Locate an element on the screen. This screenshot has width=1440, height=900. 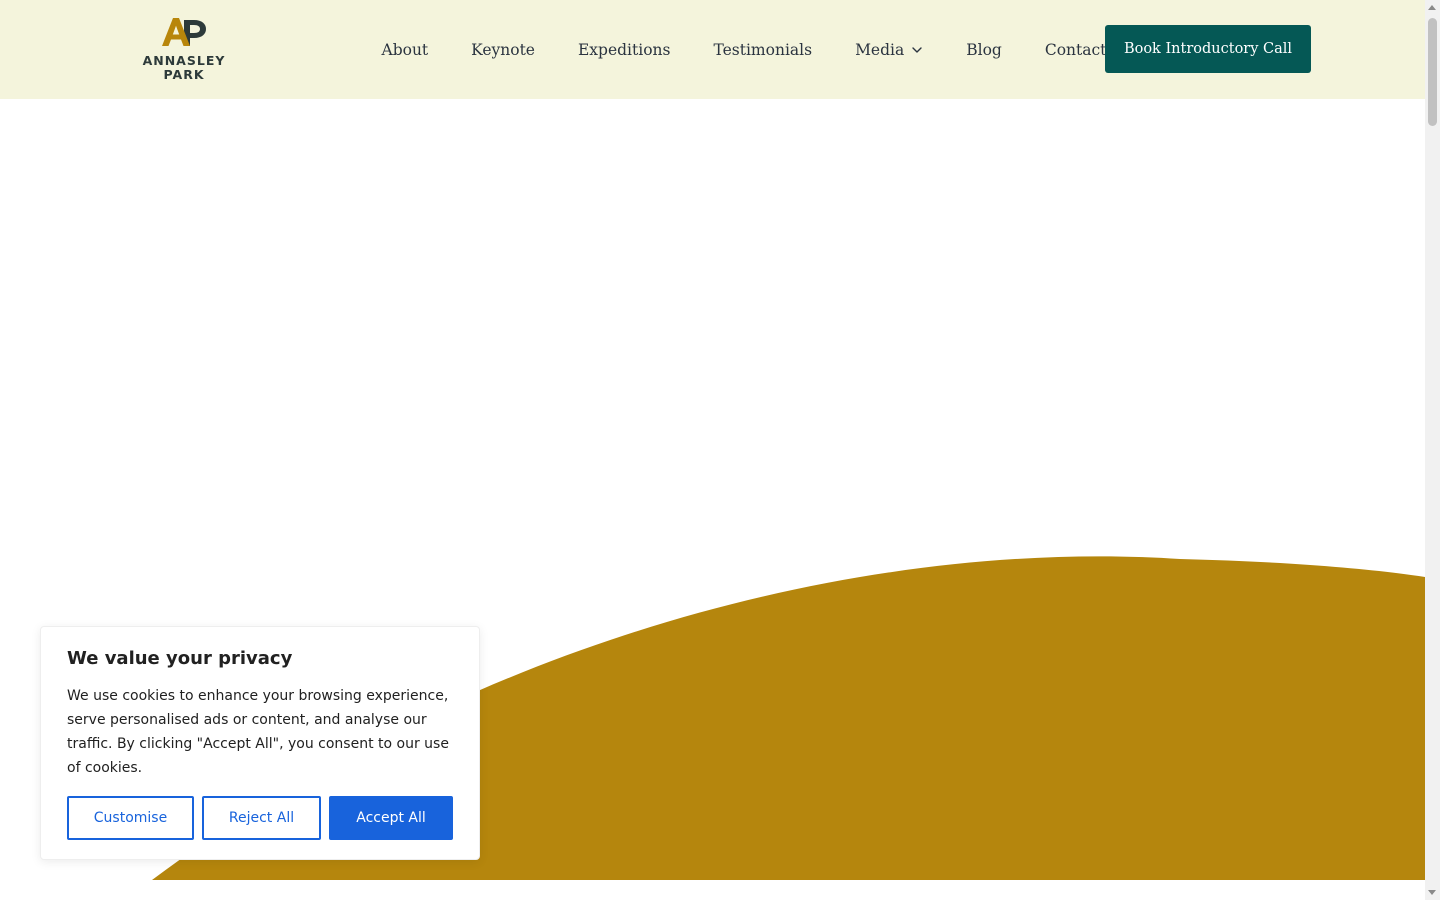
reject-all-button: Reject All is located at coordinates (261, 818).